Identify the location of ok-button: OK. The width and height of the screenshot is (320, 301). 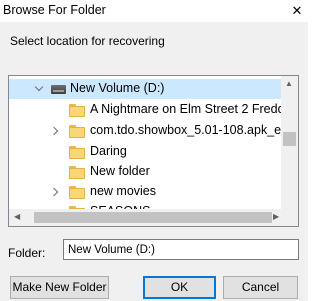
(179, 287).